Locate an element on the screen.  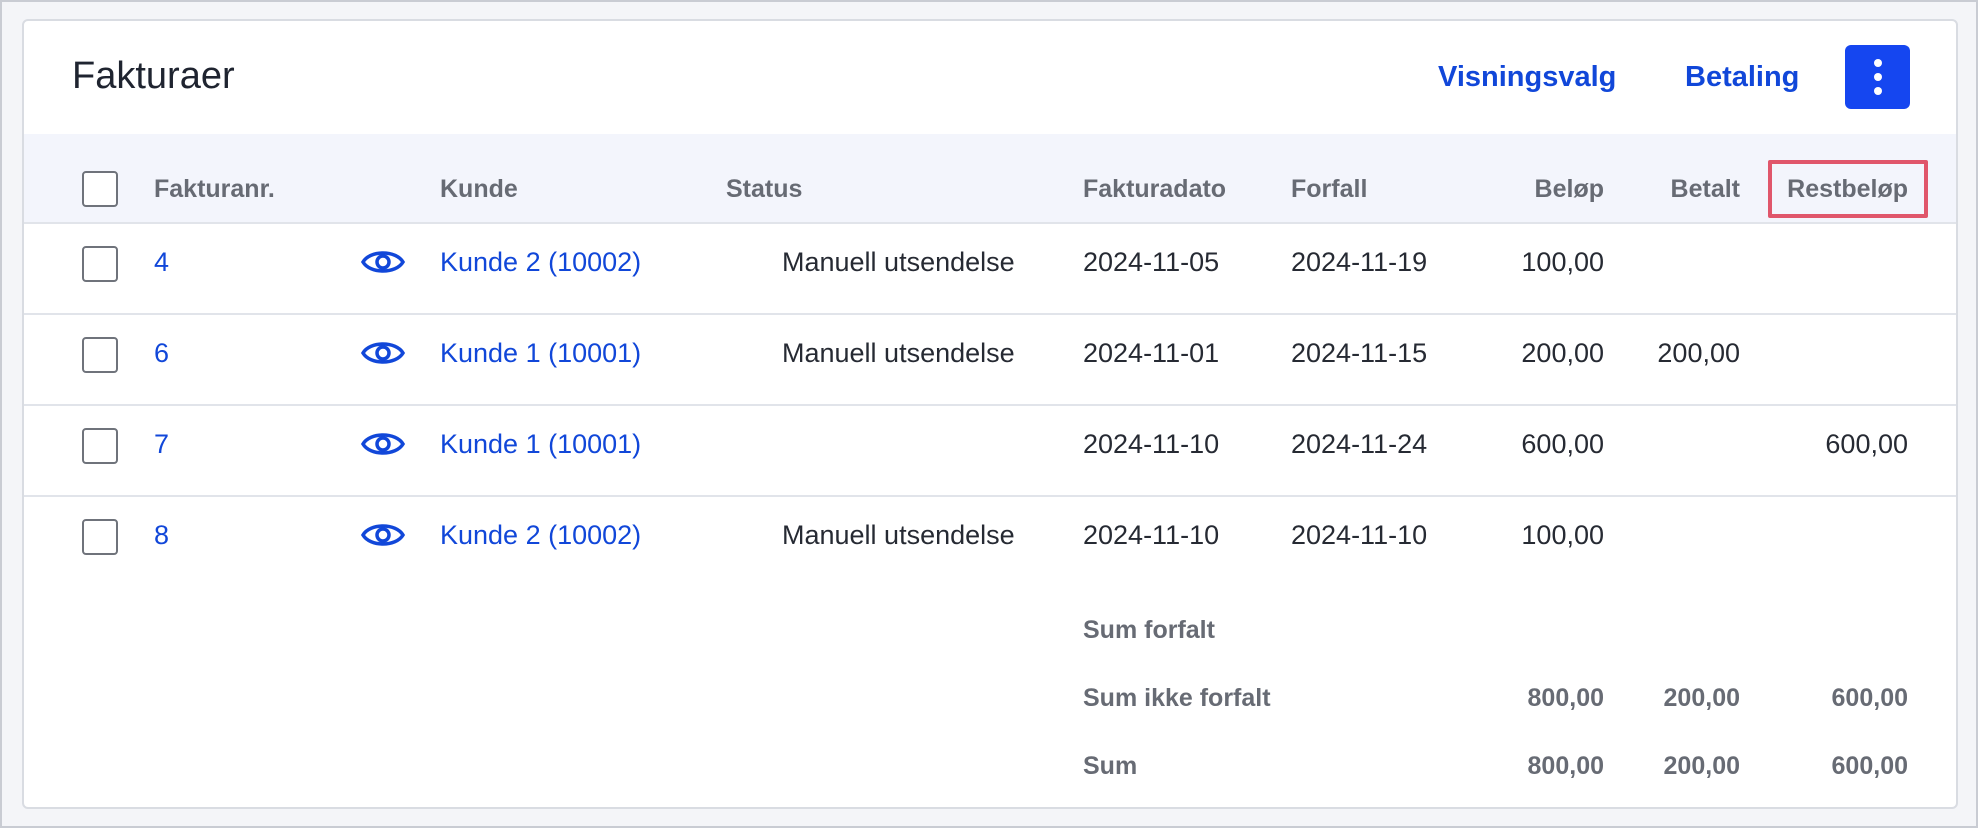
view-options-link: Visningsvalg is located at coordinates (1527, 77).